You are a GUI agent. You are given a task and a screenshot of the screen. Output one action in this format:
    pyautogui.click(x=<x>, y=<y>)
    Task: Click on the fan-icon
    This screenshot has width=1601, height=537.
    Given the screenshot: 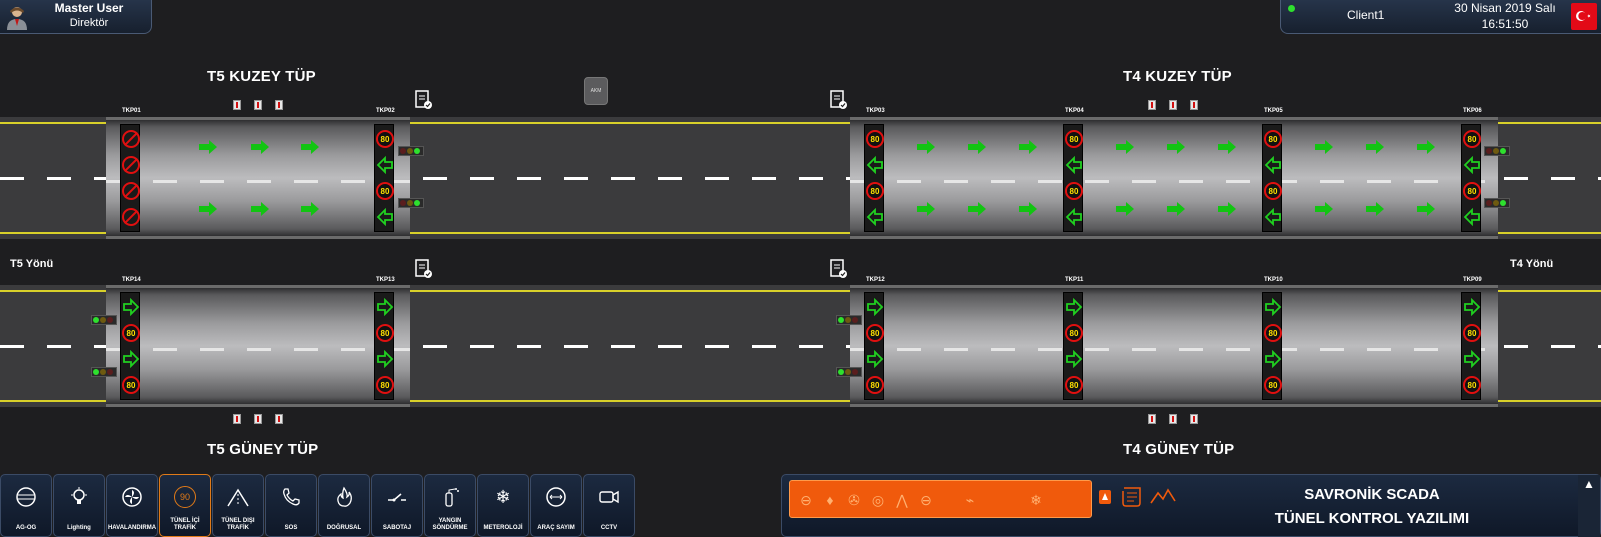 What is the action you would take?
    pyautogui.click(x=132, y=497)
    